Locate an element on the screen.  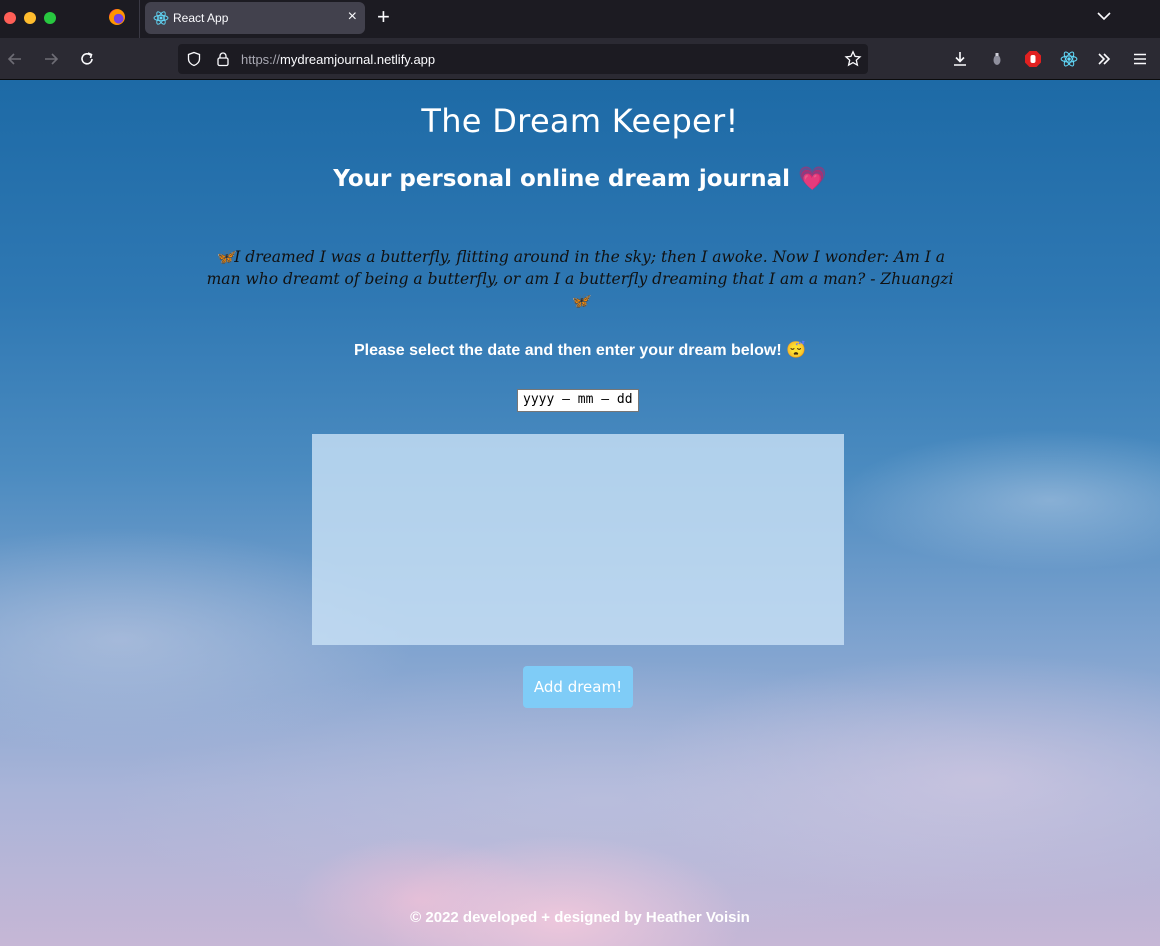
new-tab-button: + is located at coordinates (383, 17).